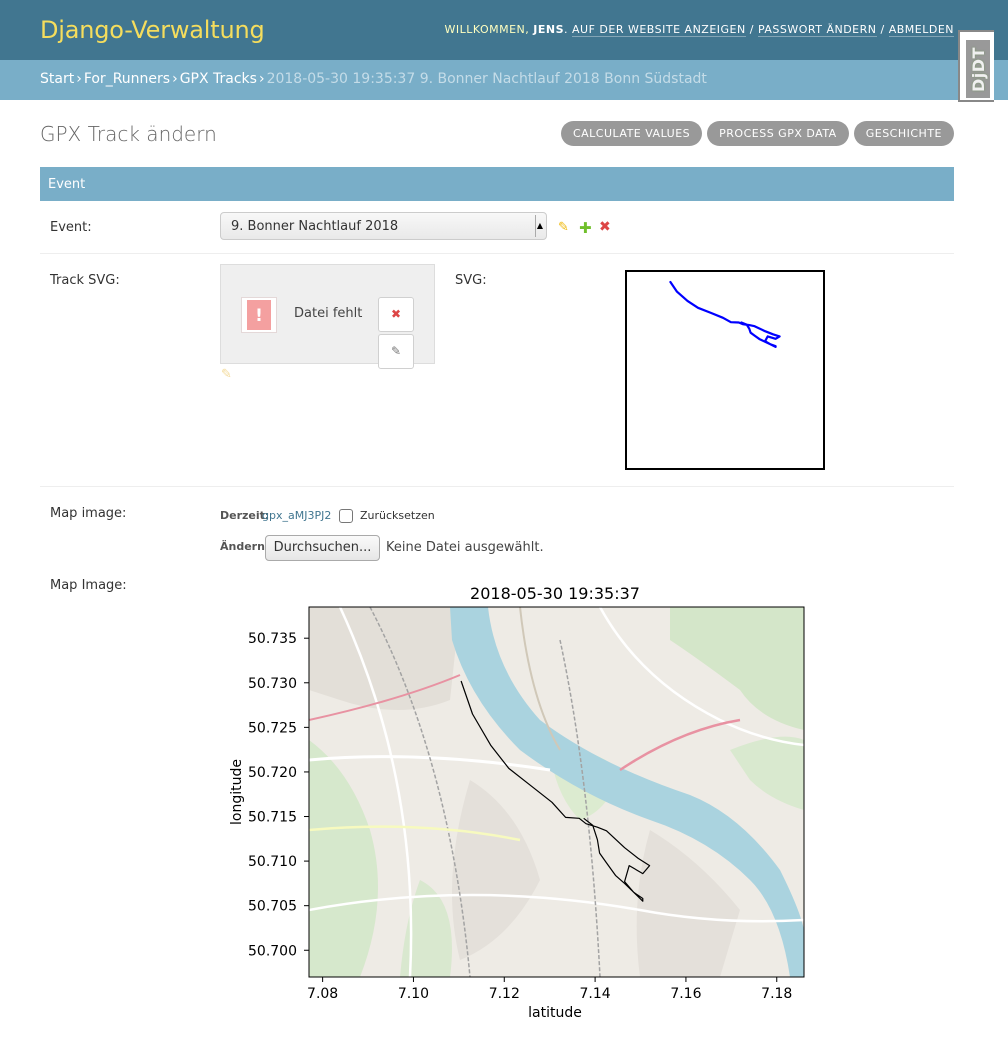 The height and width of the screenshot is (1038, 1008). I want to click on edit-file-button: ✎, so click(396, 351).